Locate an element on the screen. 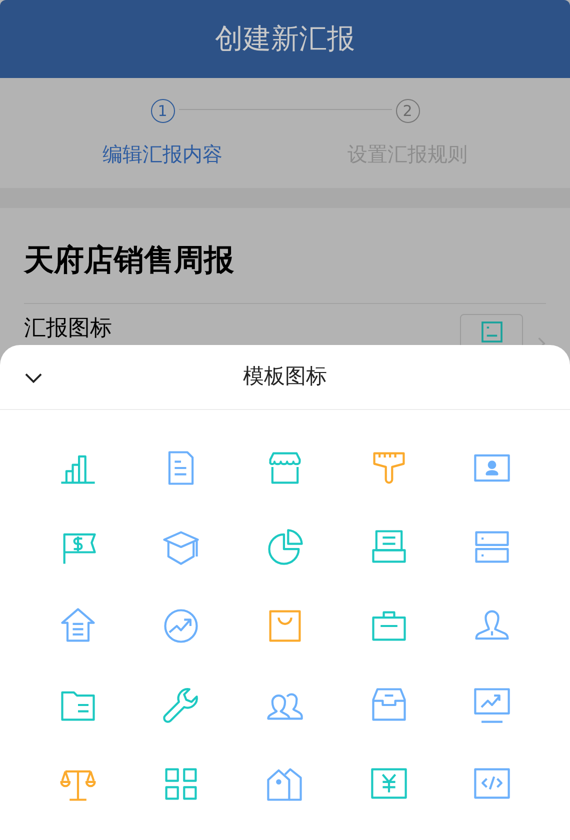 This screenshot has width=570, height=840. report-title: 天府店销售周报 is located at coordinates (129, 260).